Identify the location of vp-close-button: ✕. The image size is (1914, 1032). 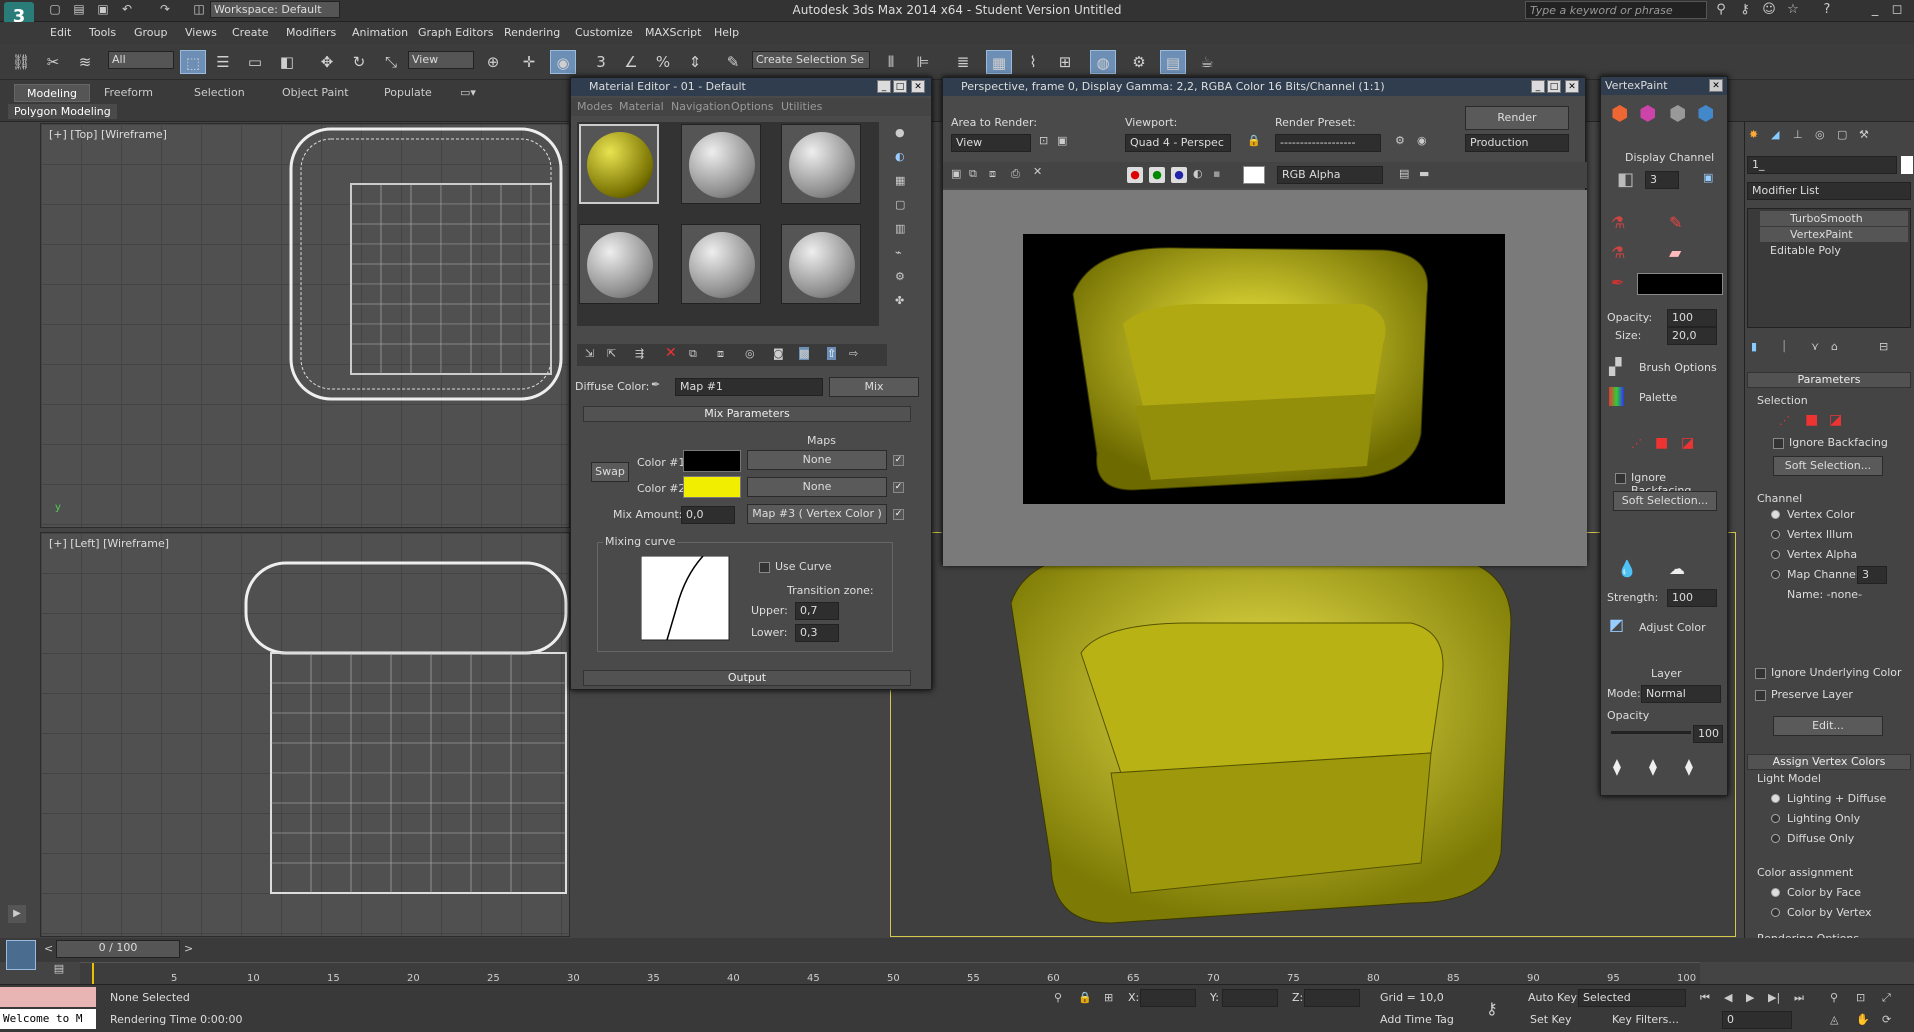
(1716, 85).